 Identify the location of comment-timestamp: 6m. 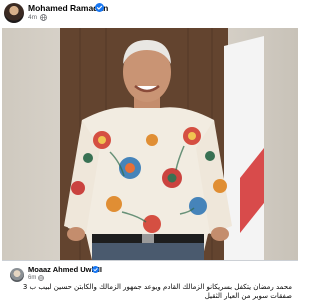
(32, 278).